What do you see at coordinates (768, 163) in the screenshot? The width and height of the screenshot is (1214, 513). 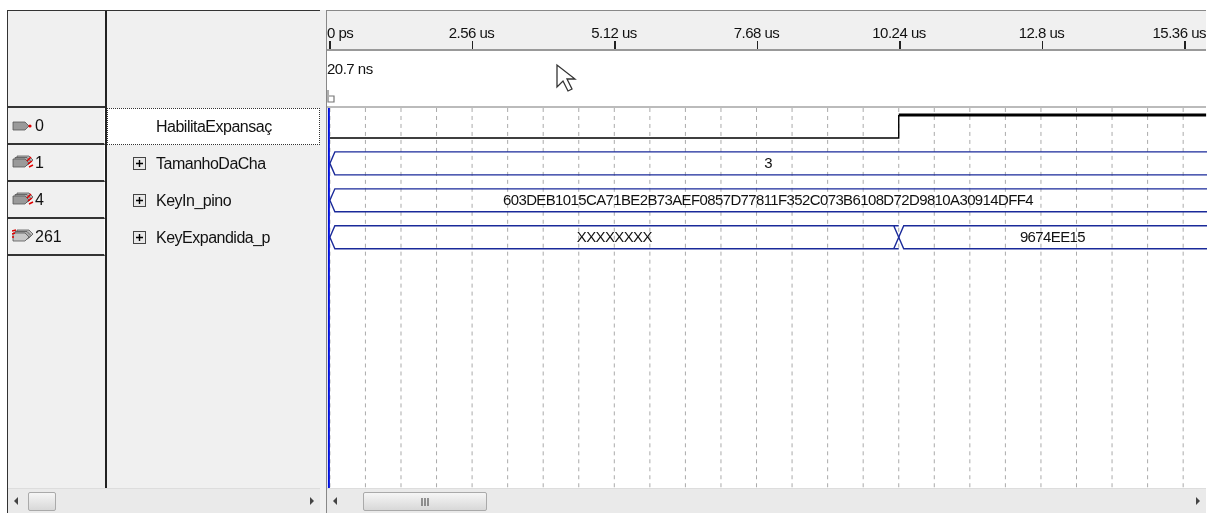 I see `bus-value: 3` at bounding box center [768, 163].